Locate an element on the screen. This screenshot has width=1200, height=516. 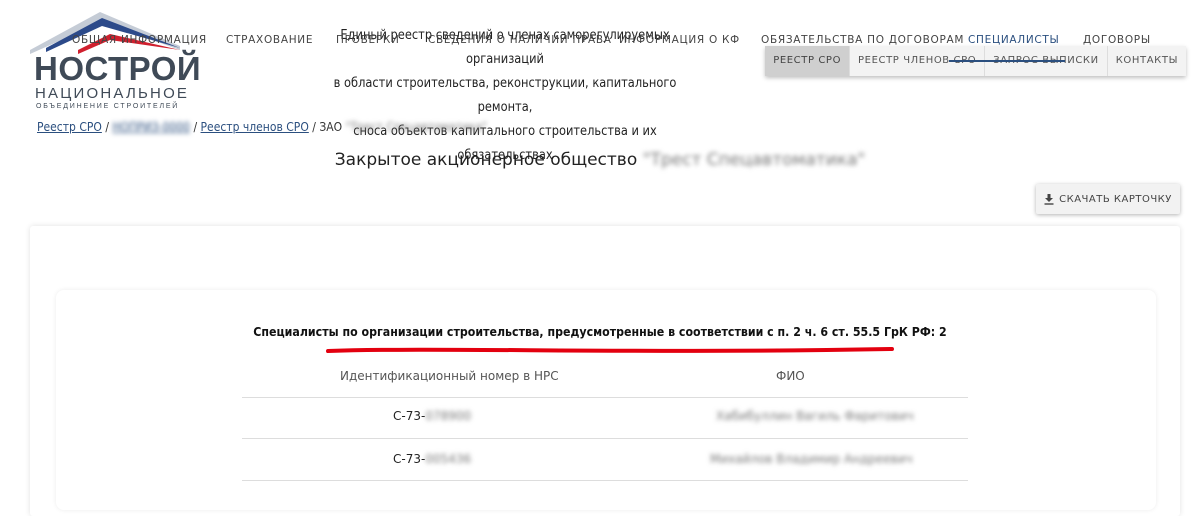
breadcrumb-current-redacted: "Трест Спецавтоматика" is located at coordinates (416, 127).